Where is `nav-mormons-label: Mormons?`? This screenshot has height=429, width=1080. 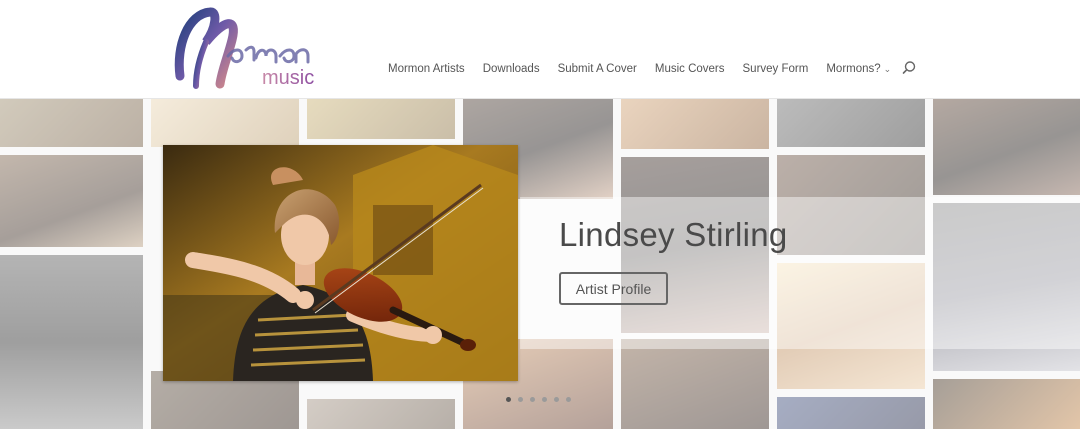
nav-mormons-label: Mormons? is located at coordinates (853, 69).